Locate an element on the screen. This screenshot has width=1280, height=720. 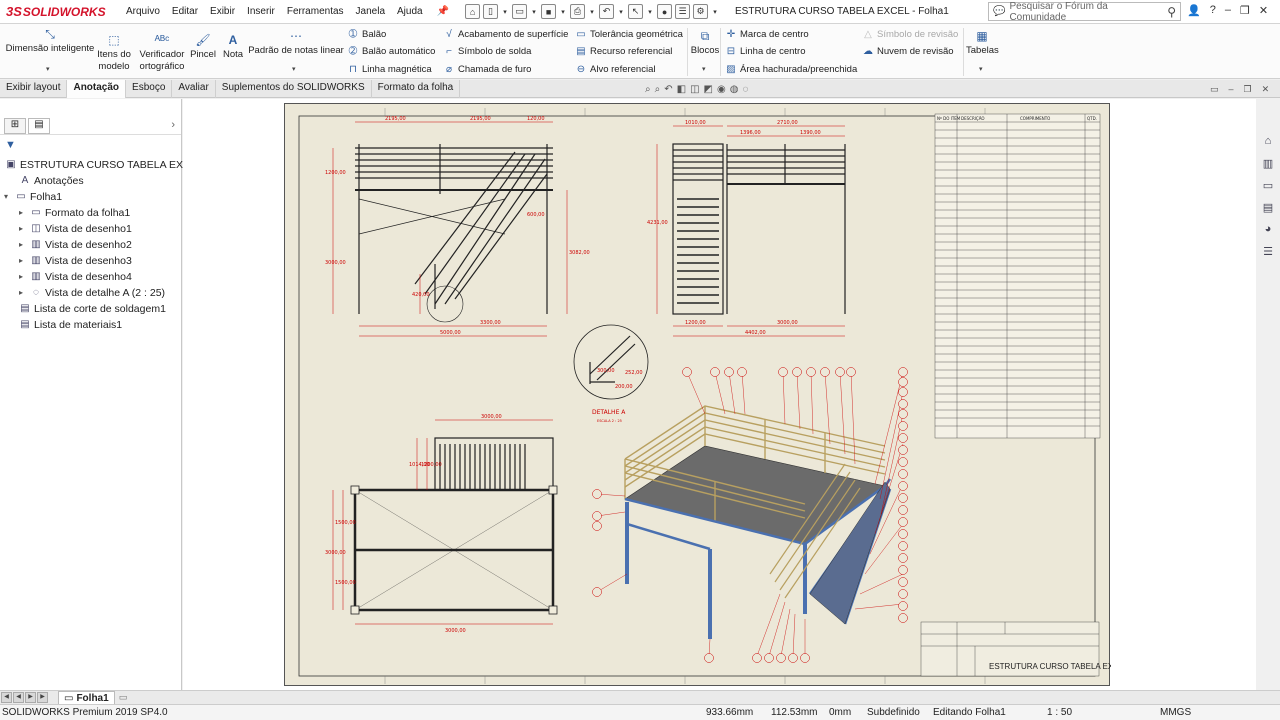
smart-dimension-button: ⤡ Dimensão inteligente is located at coordinates (50, 41).